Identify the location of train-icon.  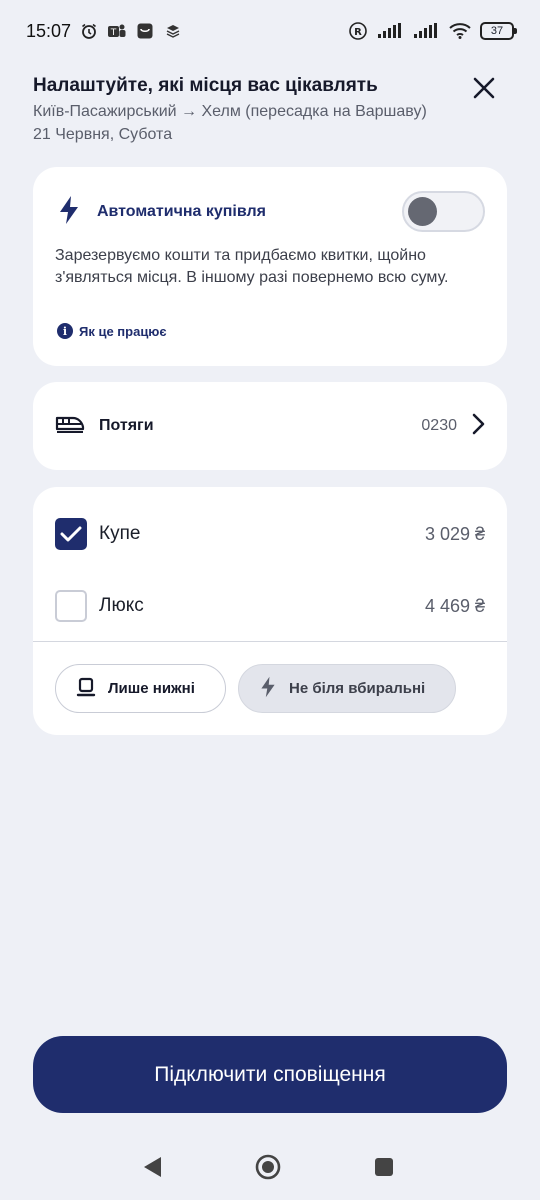
(70, 426).